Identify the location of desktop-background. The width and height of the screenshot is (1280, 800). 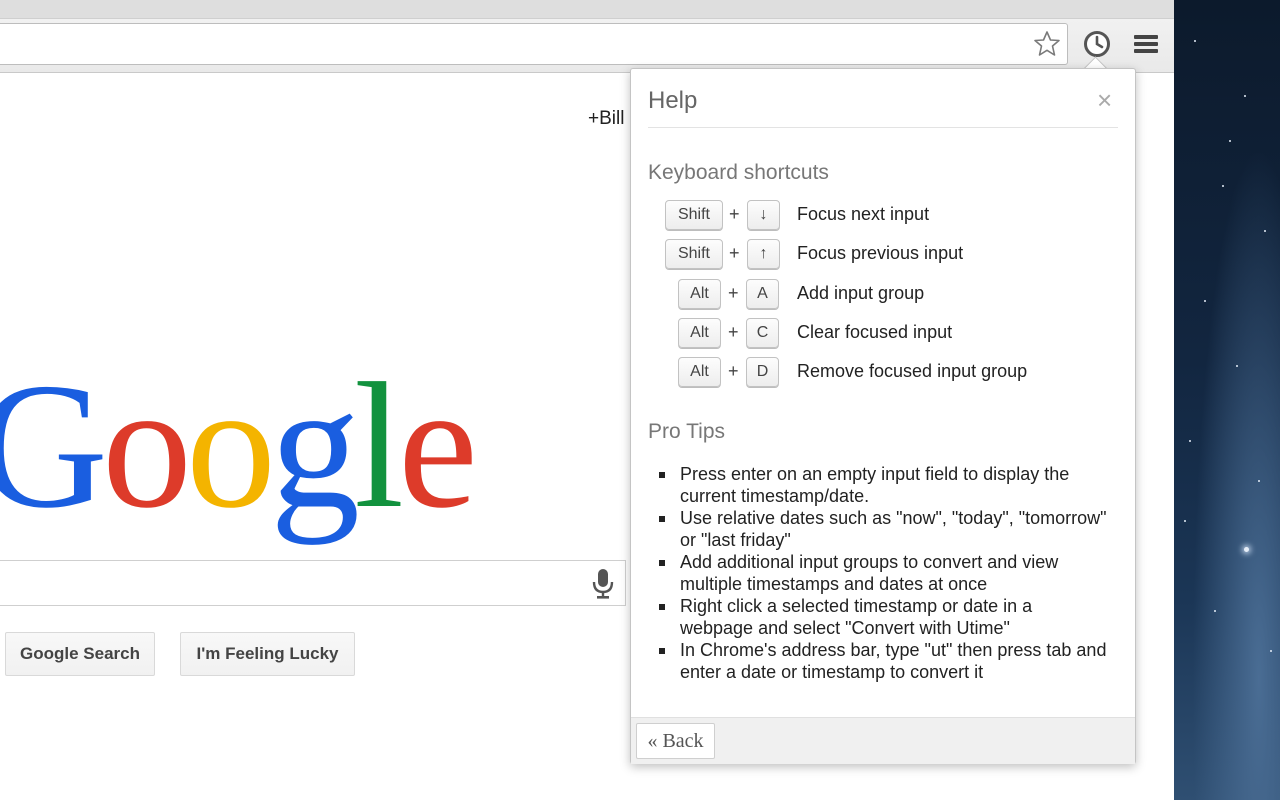
(1227, 400).